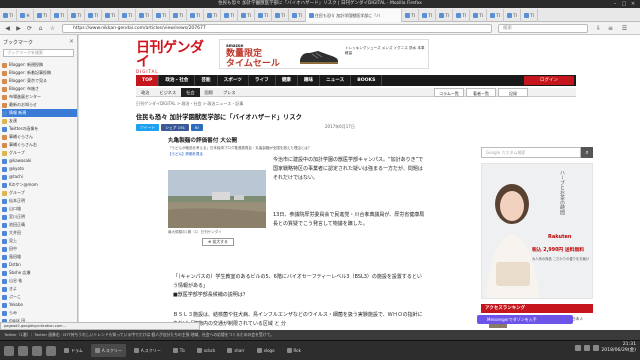 The height and width of the screenshot is (360, 640). What do you see at coordinates (18, 28) in the screenshot?
I see `forward-icon: ▶` at bounding box center [18, 28].